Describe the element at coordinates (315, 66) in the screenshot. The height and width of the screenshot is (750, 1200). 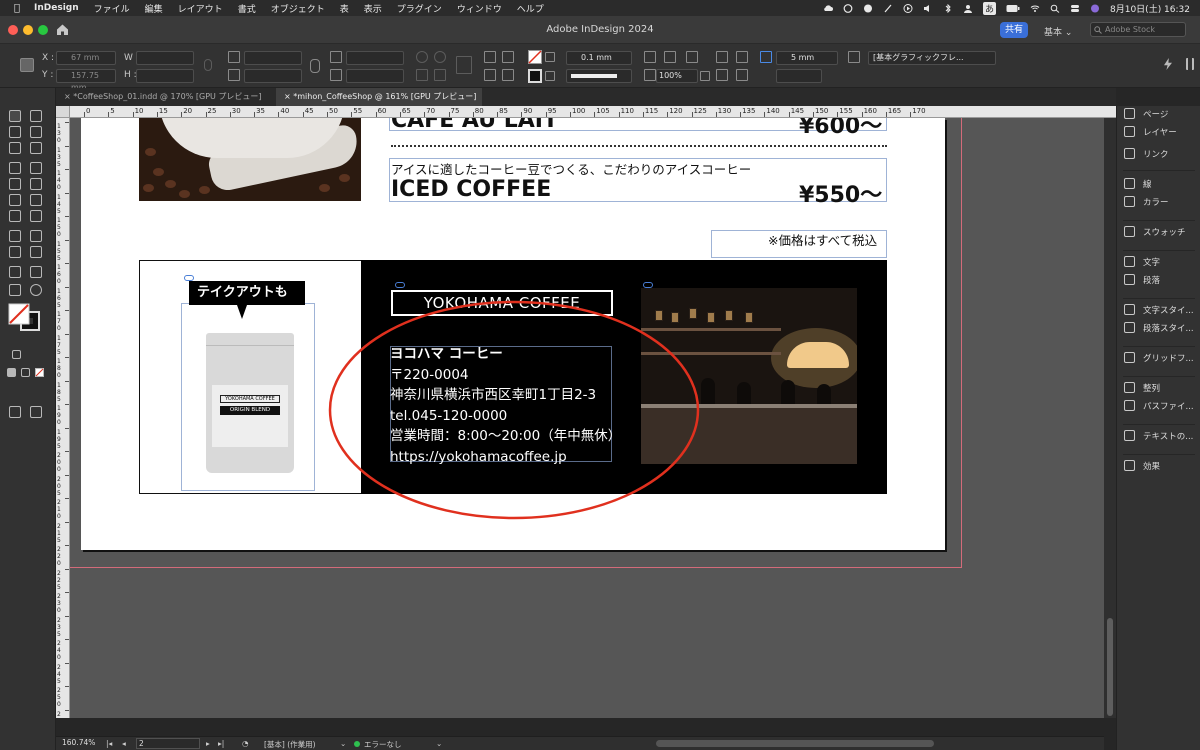
I see `chain-link-icon` at that location.